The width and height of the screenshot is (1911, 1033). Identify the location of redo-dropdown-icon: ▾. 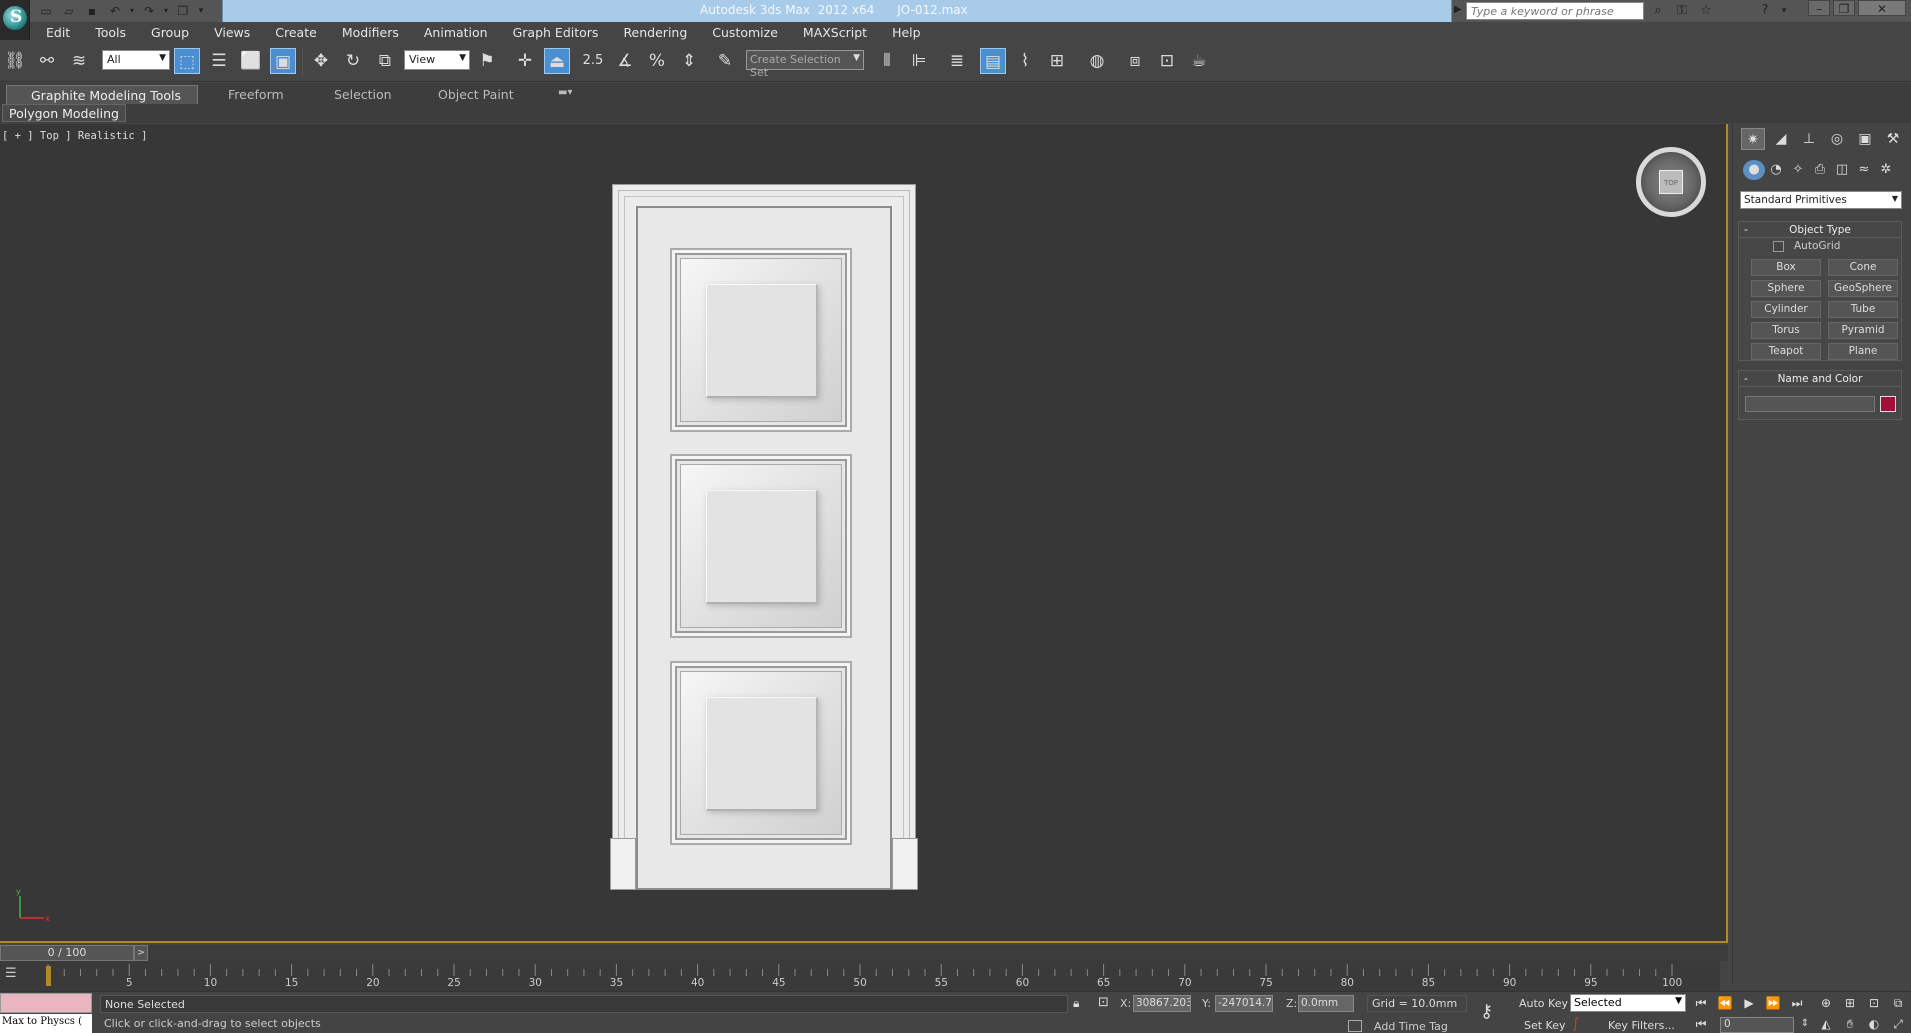
(166, 11).